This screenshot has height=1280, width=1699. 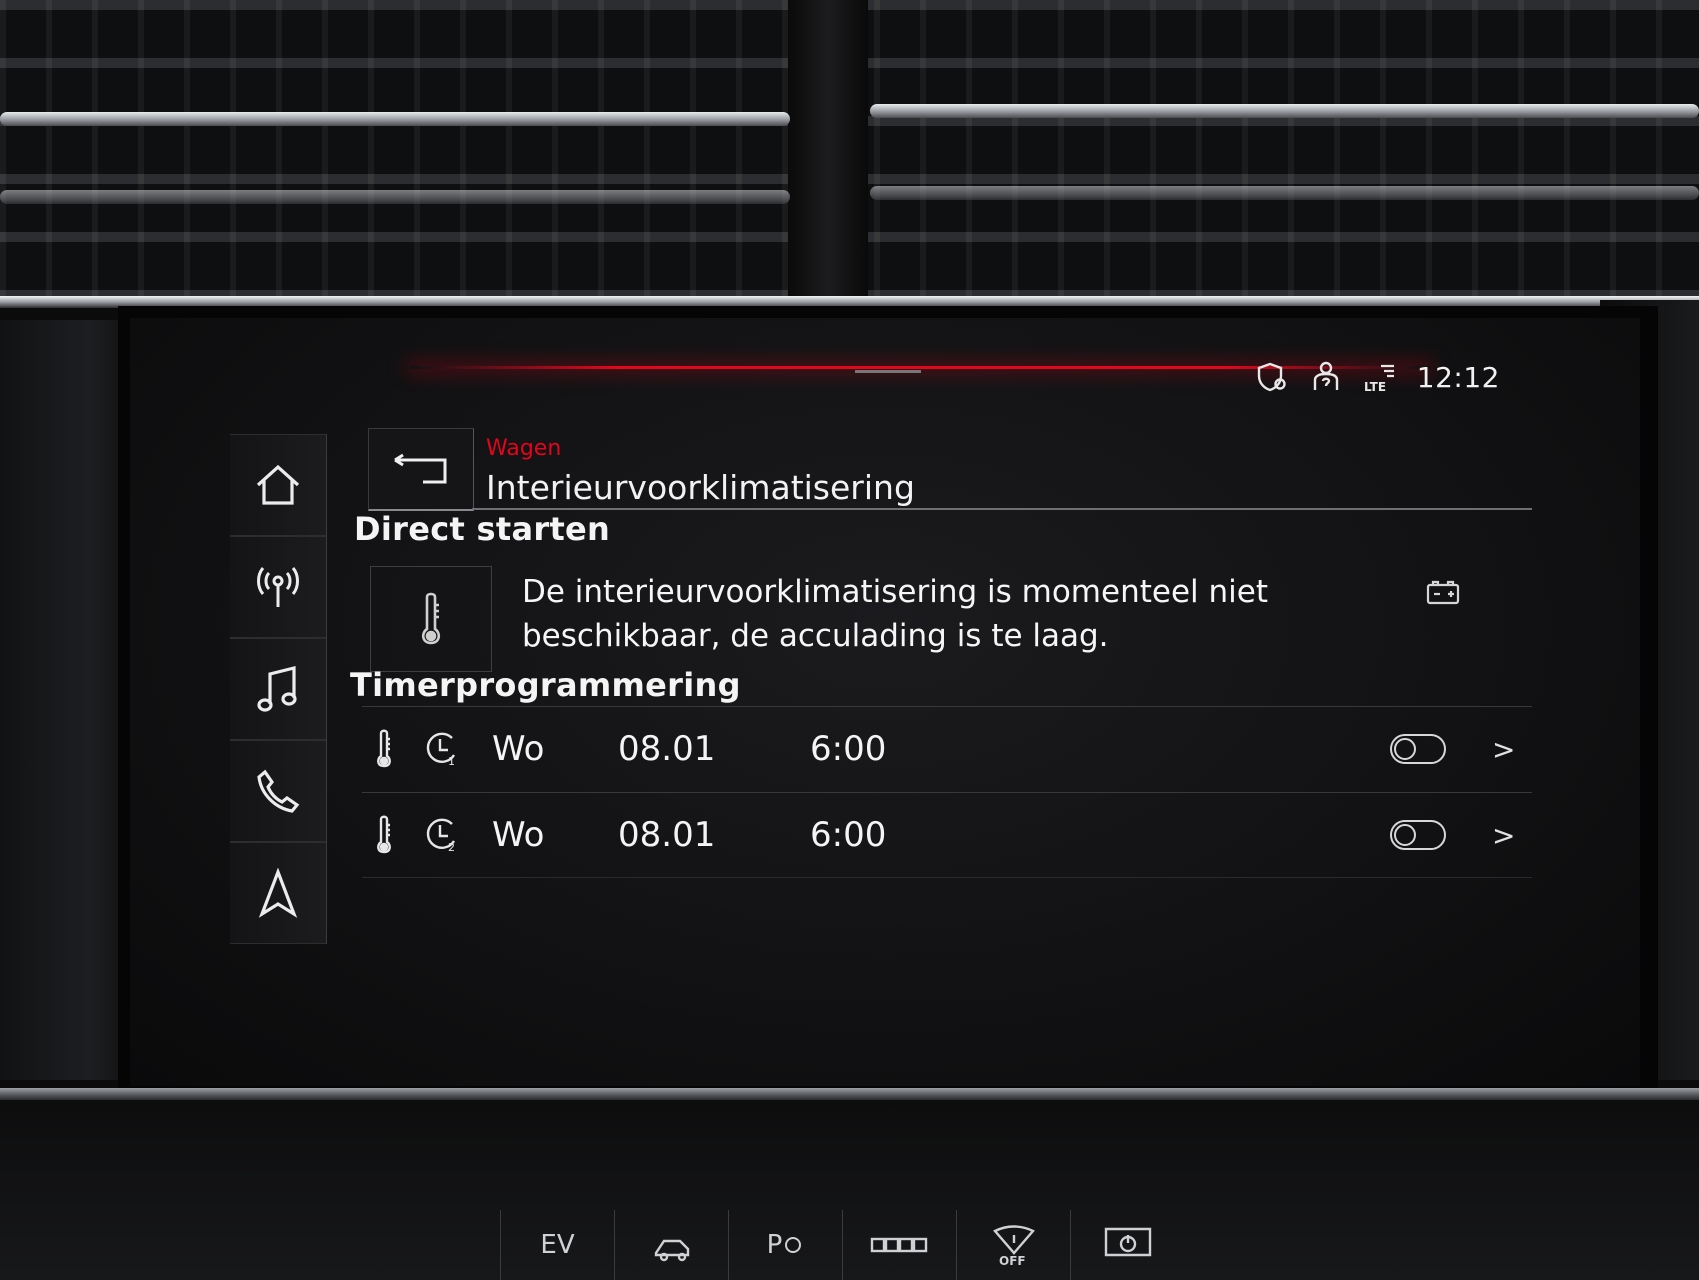 I want to click on info-off-icon: OFF, so click(x=1013, y=1246).